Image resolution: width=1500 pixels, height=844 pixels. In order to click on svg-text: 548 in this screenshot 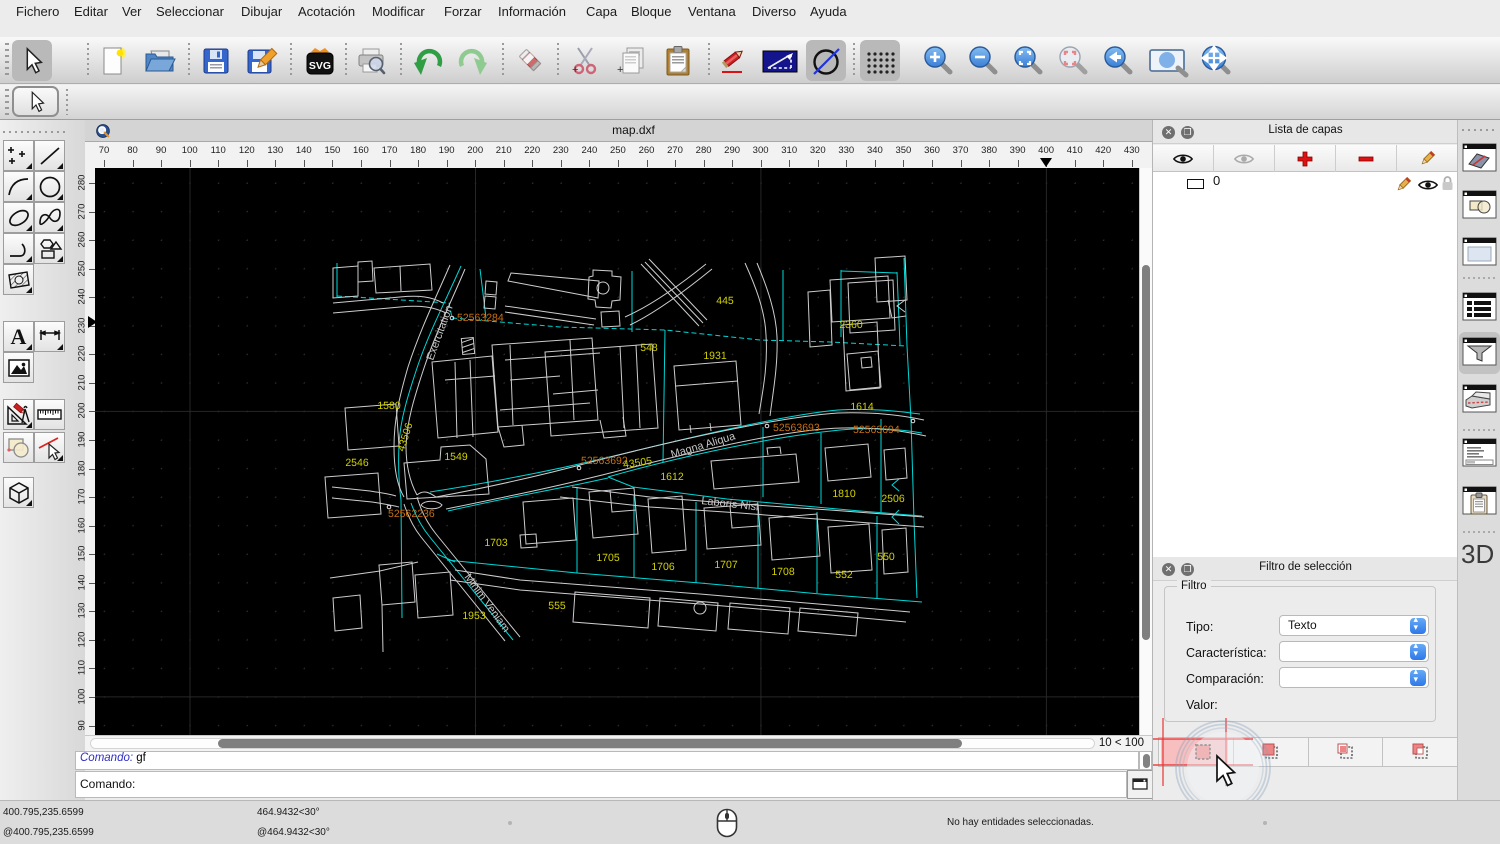, I will do `click(649, 348)`.